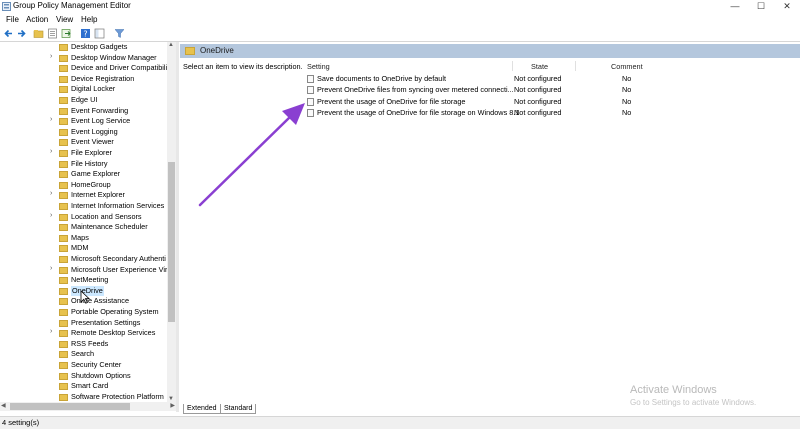  Describe the element at coordinates (83, 58) in the screenshot. I see `tree-item: › Desktop Window Manager` at that location.